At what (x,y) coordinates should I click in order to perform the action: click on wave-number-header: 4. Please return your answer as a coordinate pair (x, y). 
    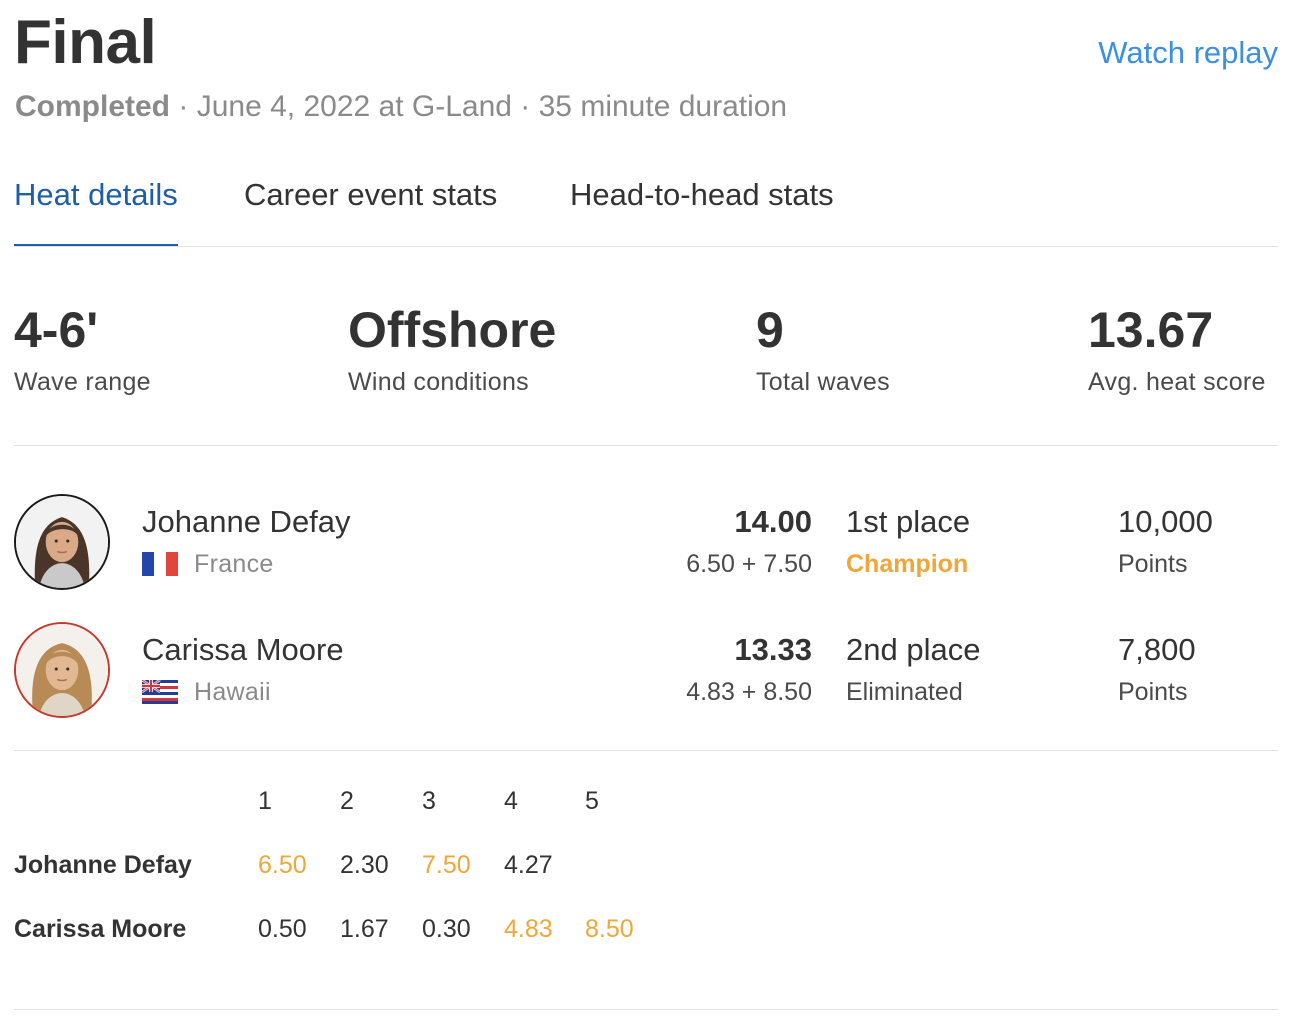
    Looking at the image, I should click on (511, 801).